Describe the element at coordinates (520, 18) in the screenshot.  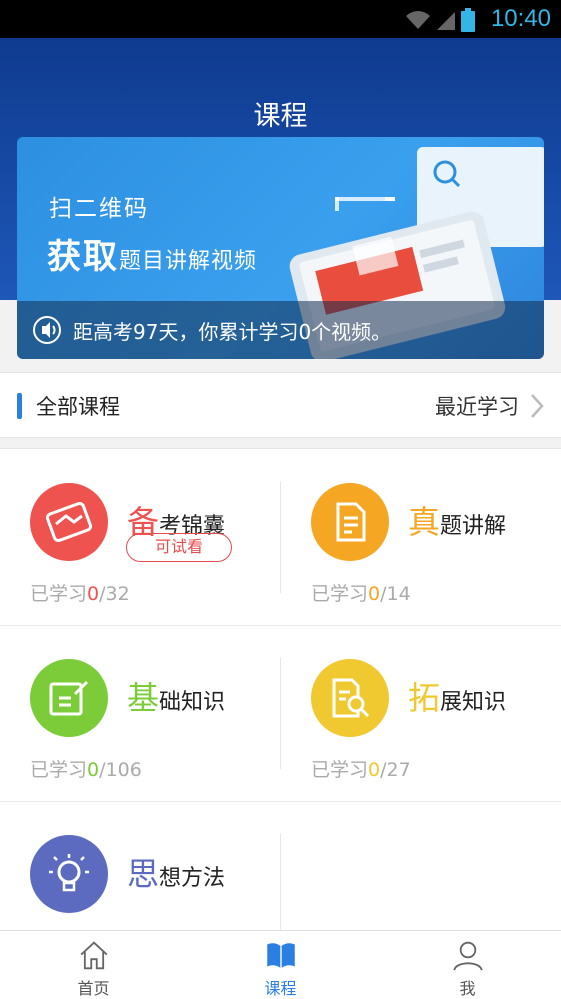
I see `status-time: 10:40` at that location.